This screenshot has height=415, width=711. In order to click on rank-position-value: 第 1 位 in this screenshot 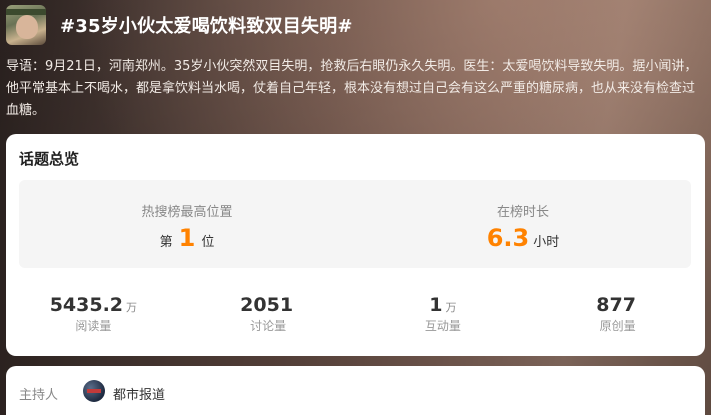, I will do `click(187, 238)`.